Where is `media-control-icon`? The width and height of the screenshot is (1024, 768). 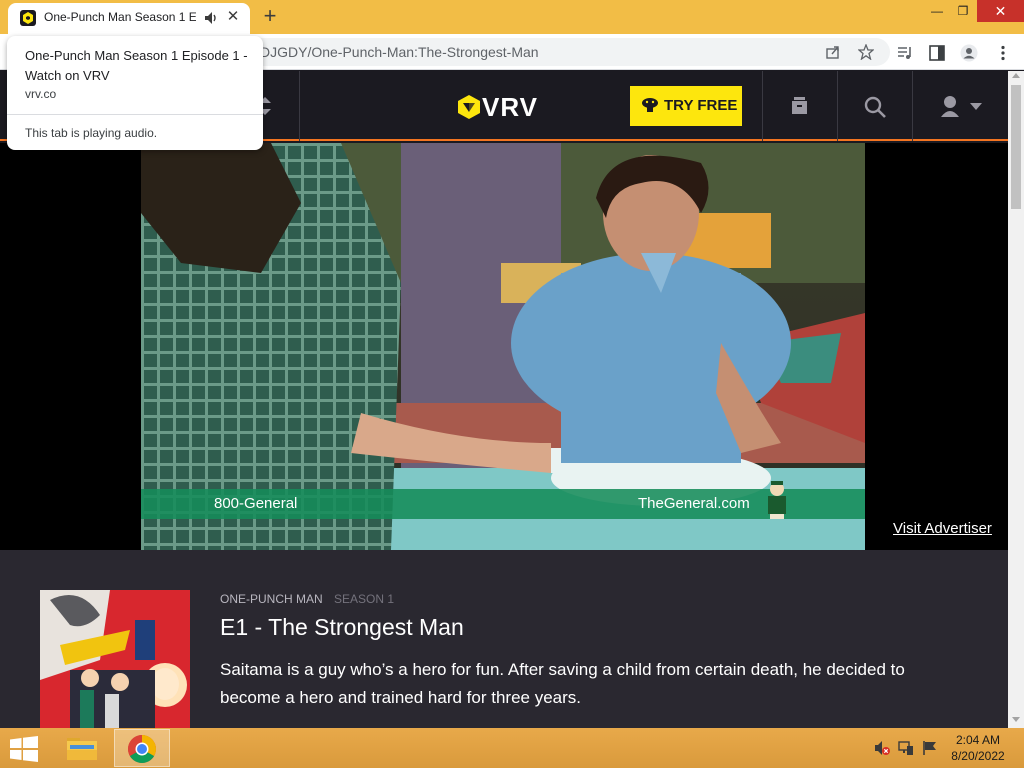 media-control-icon is located at coordinates (905, 53).